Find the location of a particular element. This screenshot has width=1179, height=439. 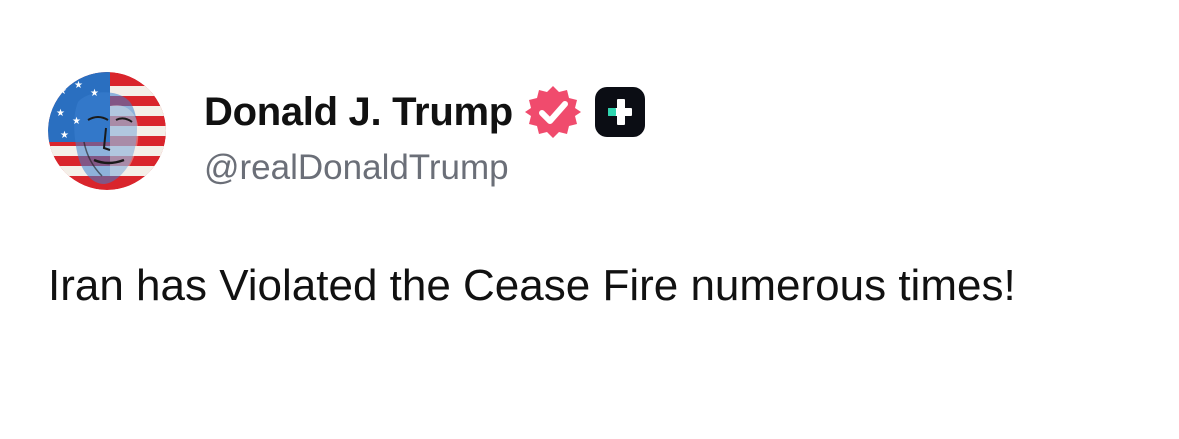

author-display-name: Donald J. Trump is located at coordinates (358, 112).